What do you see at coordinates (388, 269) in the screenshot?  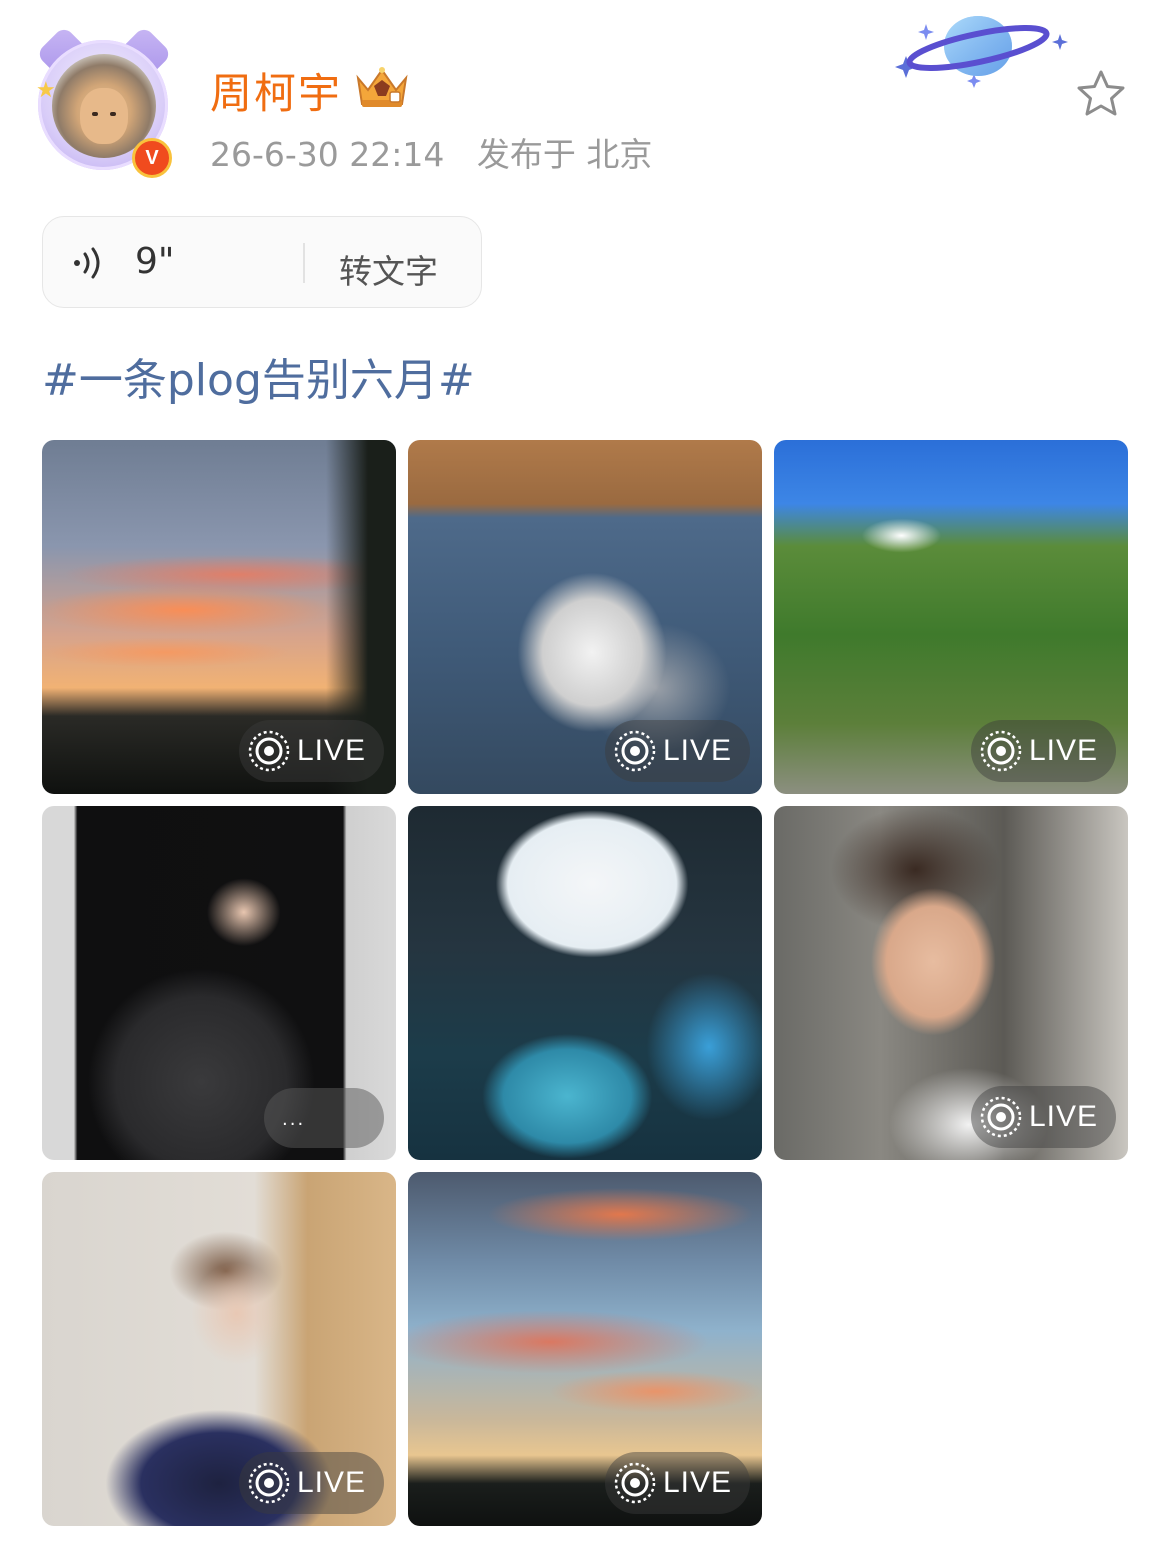 I see `transcribe-button: 转文字` at bounding box center [388, 269].